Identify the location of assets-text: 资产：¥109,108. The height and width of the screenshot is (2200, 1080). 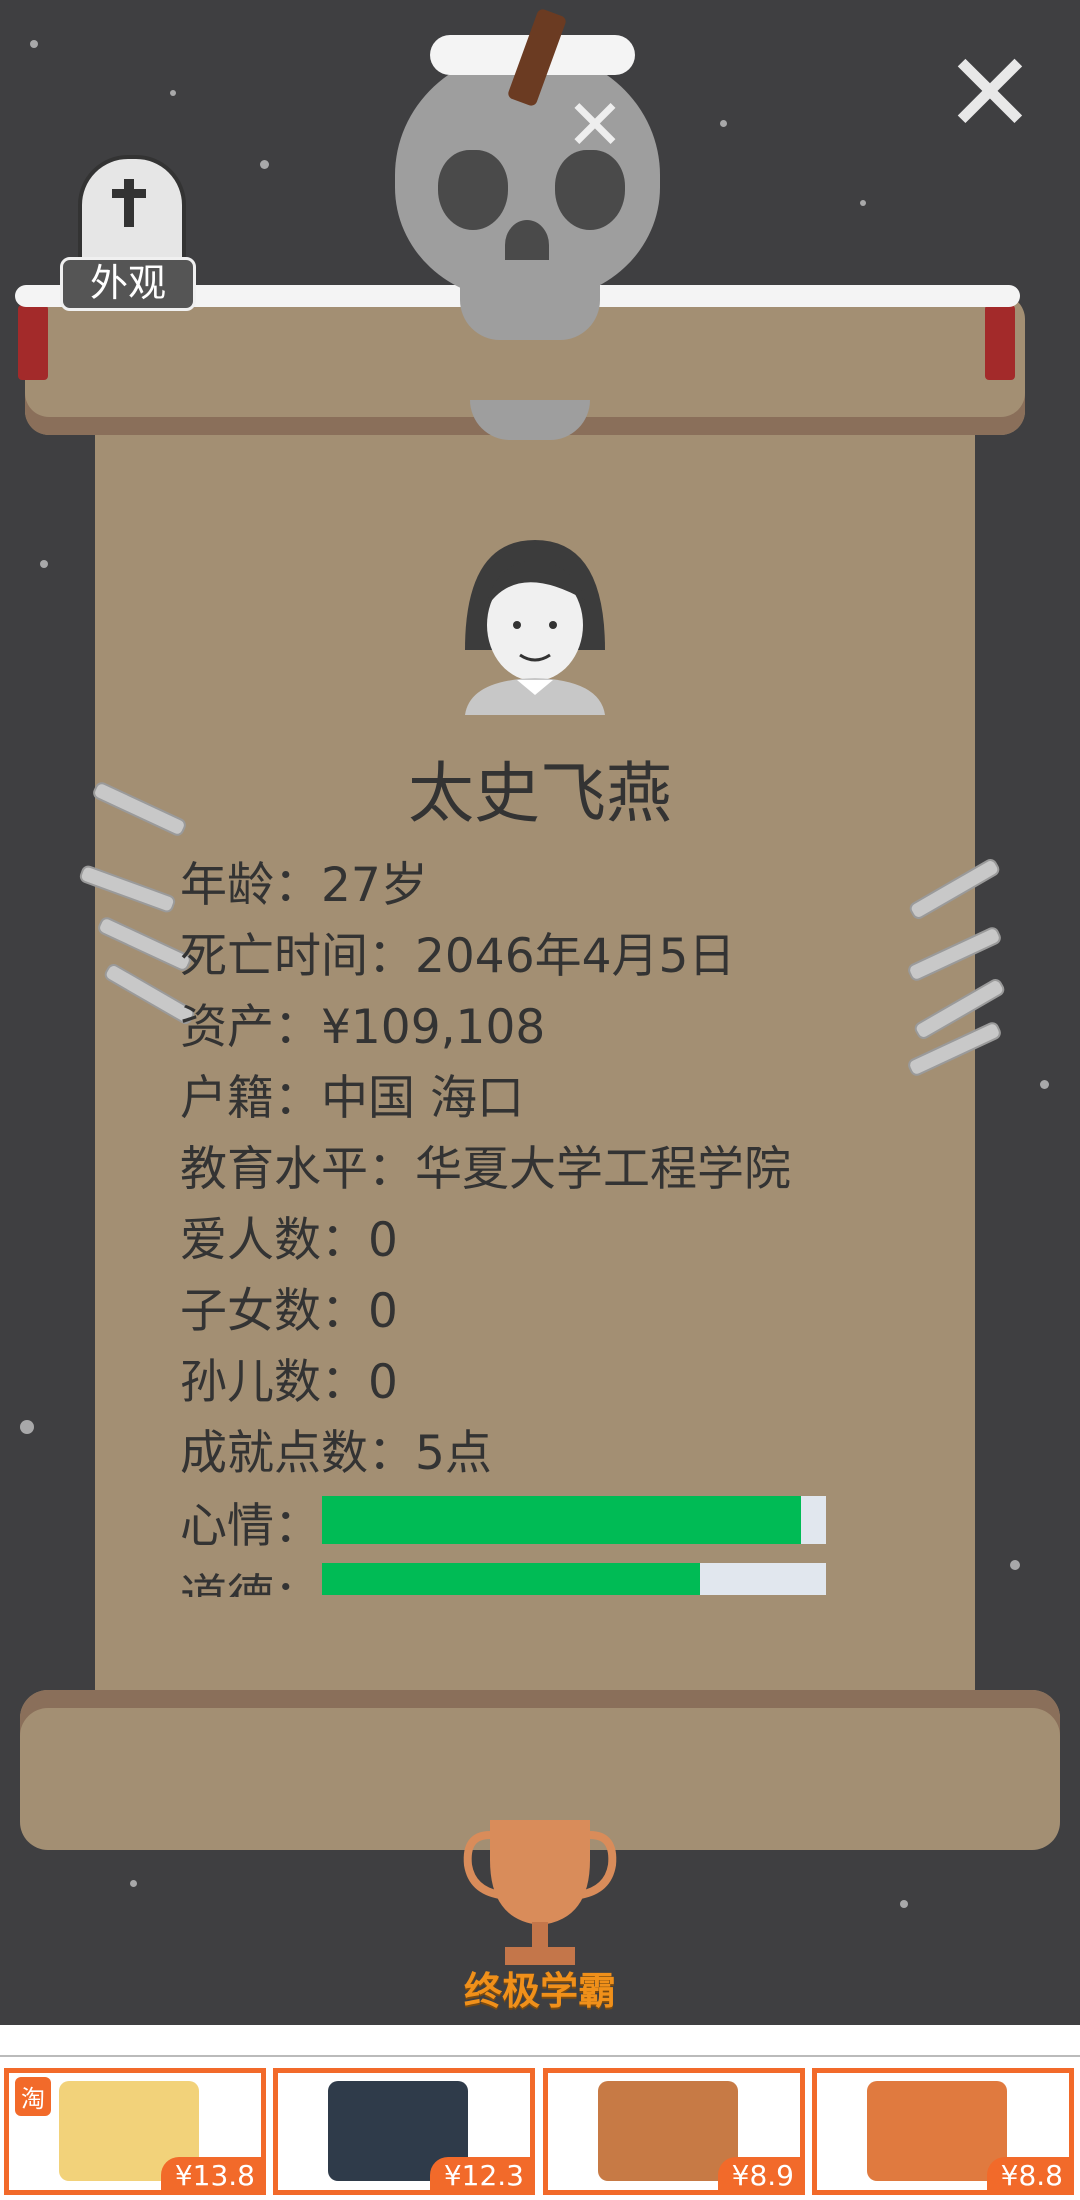
(363, 1027).